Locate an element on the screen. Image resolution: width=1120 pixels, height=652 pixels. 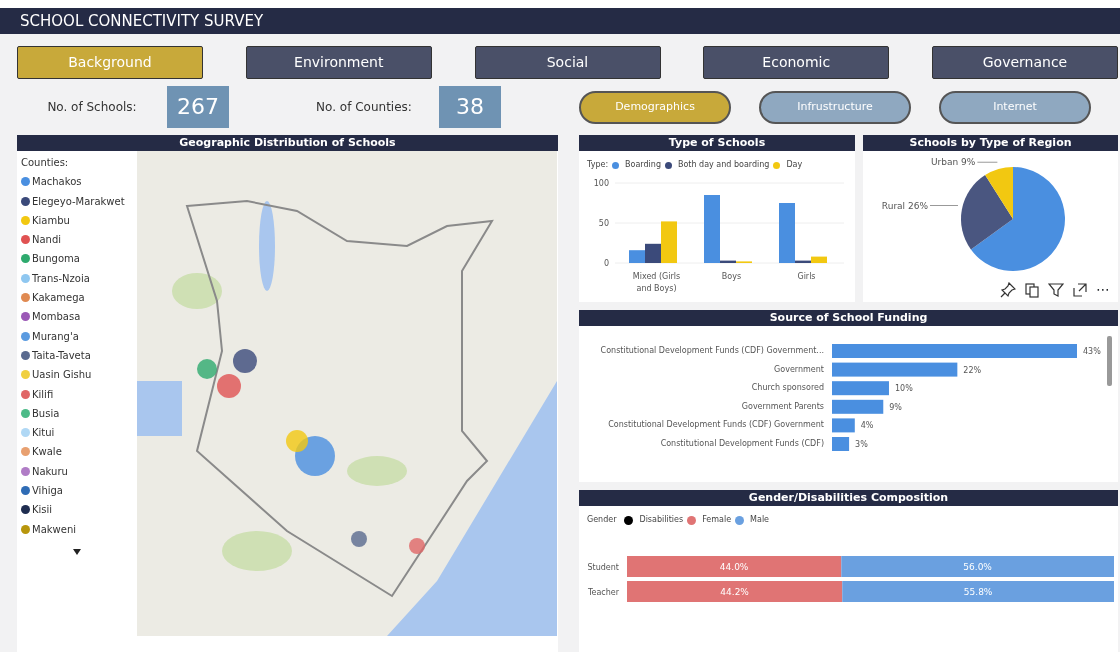
data-label: 44.0% is located at coordinates (734, 567).